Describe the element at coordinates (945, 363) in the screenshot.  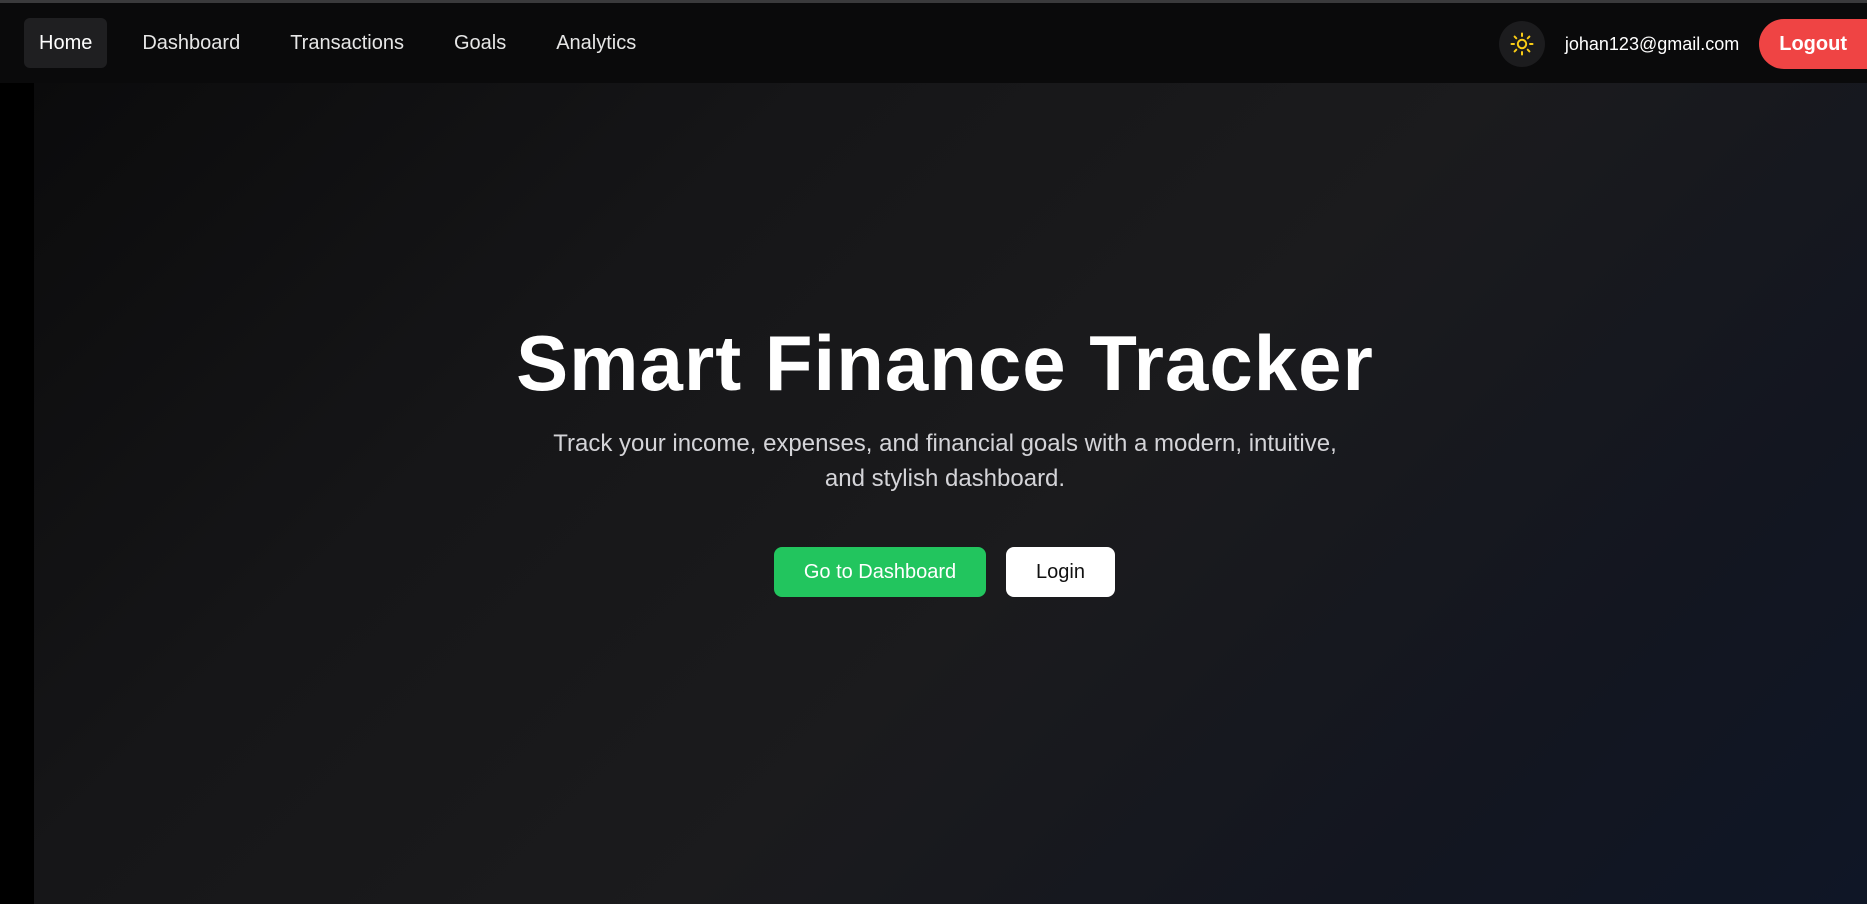
I see `hero-title: Smart Finance Tracker` at that location.